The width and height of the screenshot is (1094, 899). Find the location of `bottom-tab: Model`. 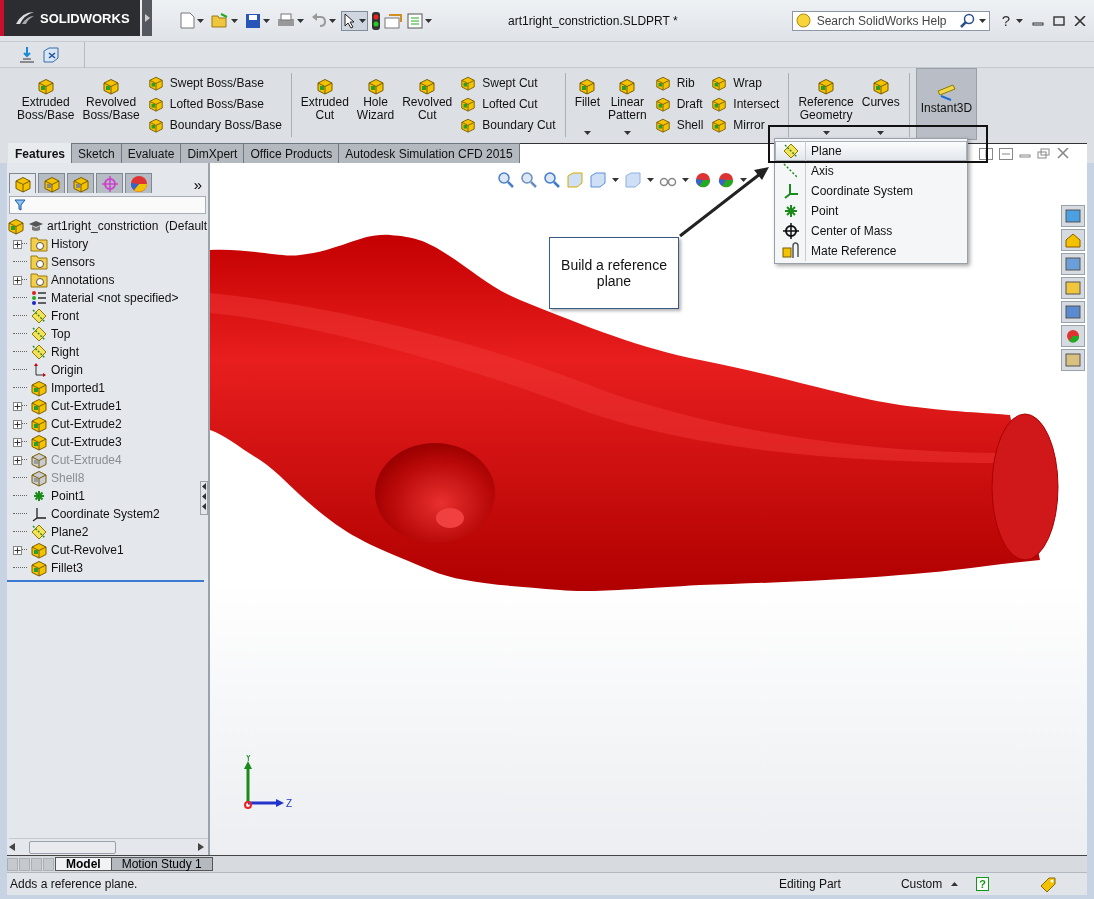

bottom-tab: Model is located at coordinates (83, 864).